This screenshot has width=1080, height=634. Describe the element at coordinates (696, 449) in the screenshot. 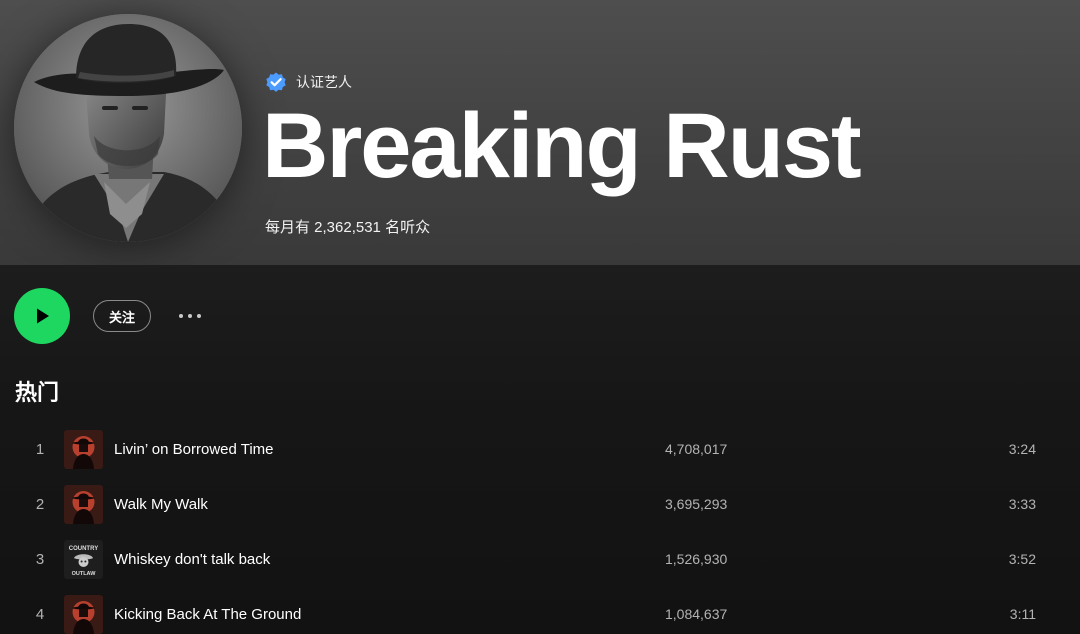

I see `track-plays: 4,708,017` at that location.